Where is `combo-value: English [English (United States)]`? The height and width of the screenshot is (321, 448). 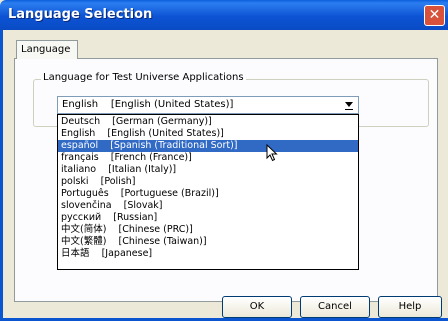 combo-value: English [English (United States)] is located at coordinates (148, 104).